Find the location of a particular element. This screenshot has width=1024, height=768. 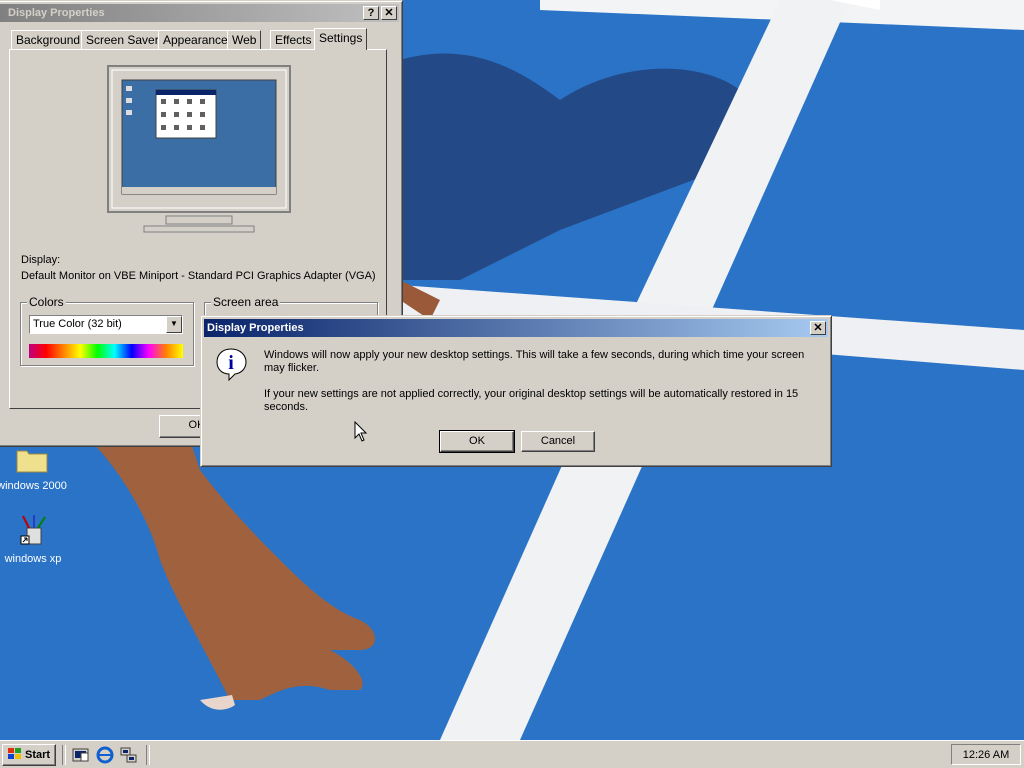

colors-select: True Color (32 bit) ▼ is located at coordinates (106, 324).